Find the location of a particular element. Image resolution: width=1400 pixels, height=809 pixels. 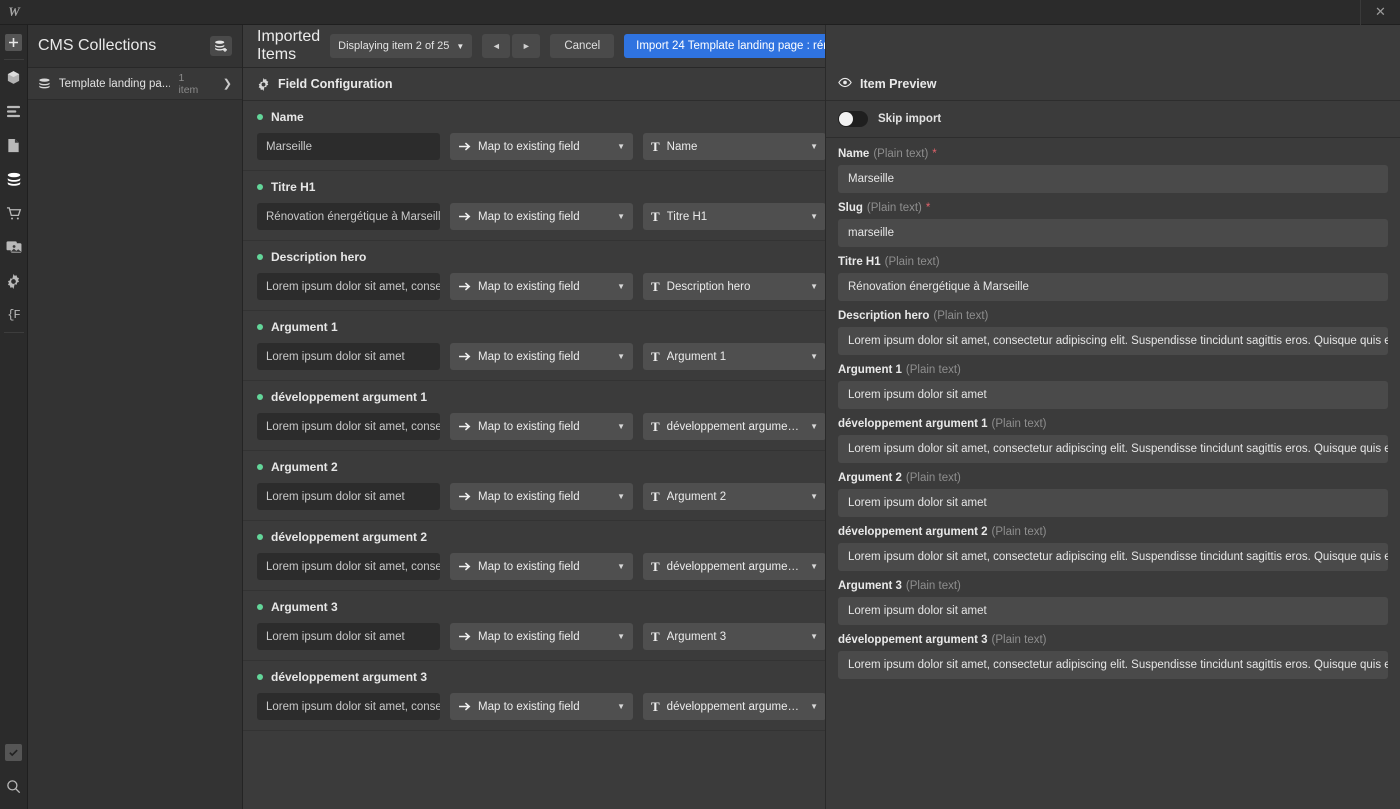

target-field-select: T Description hero ▼ is located at coordinates (734, 286).